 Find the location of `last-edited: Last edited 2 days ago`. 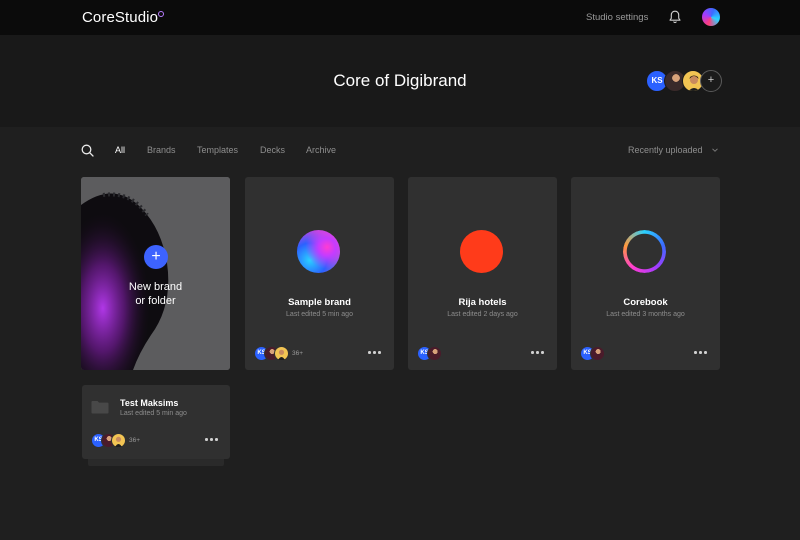

last-edited: Last edited 2 days ago is located at coordinates (482, 314).